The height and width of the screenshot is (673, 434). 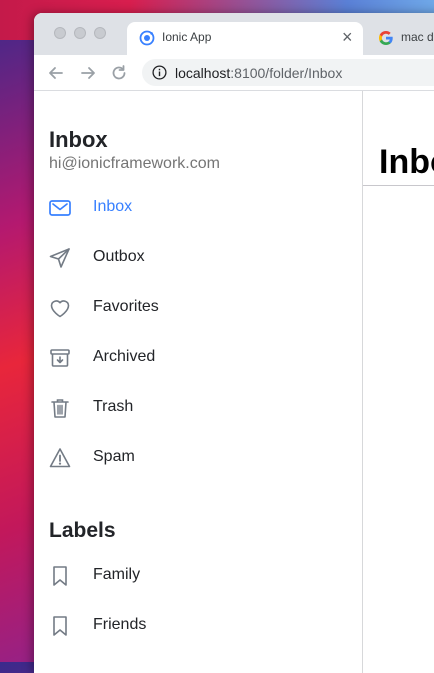 I want to click on menu-item-label: Archived, so click(x=124, y=356).